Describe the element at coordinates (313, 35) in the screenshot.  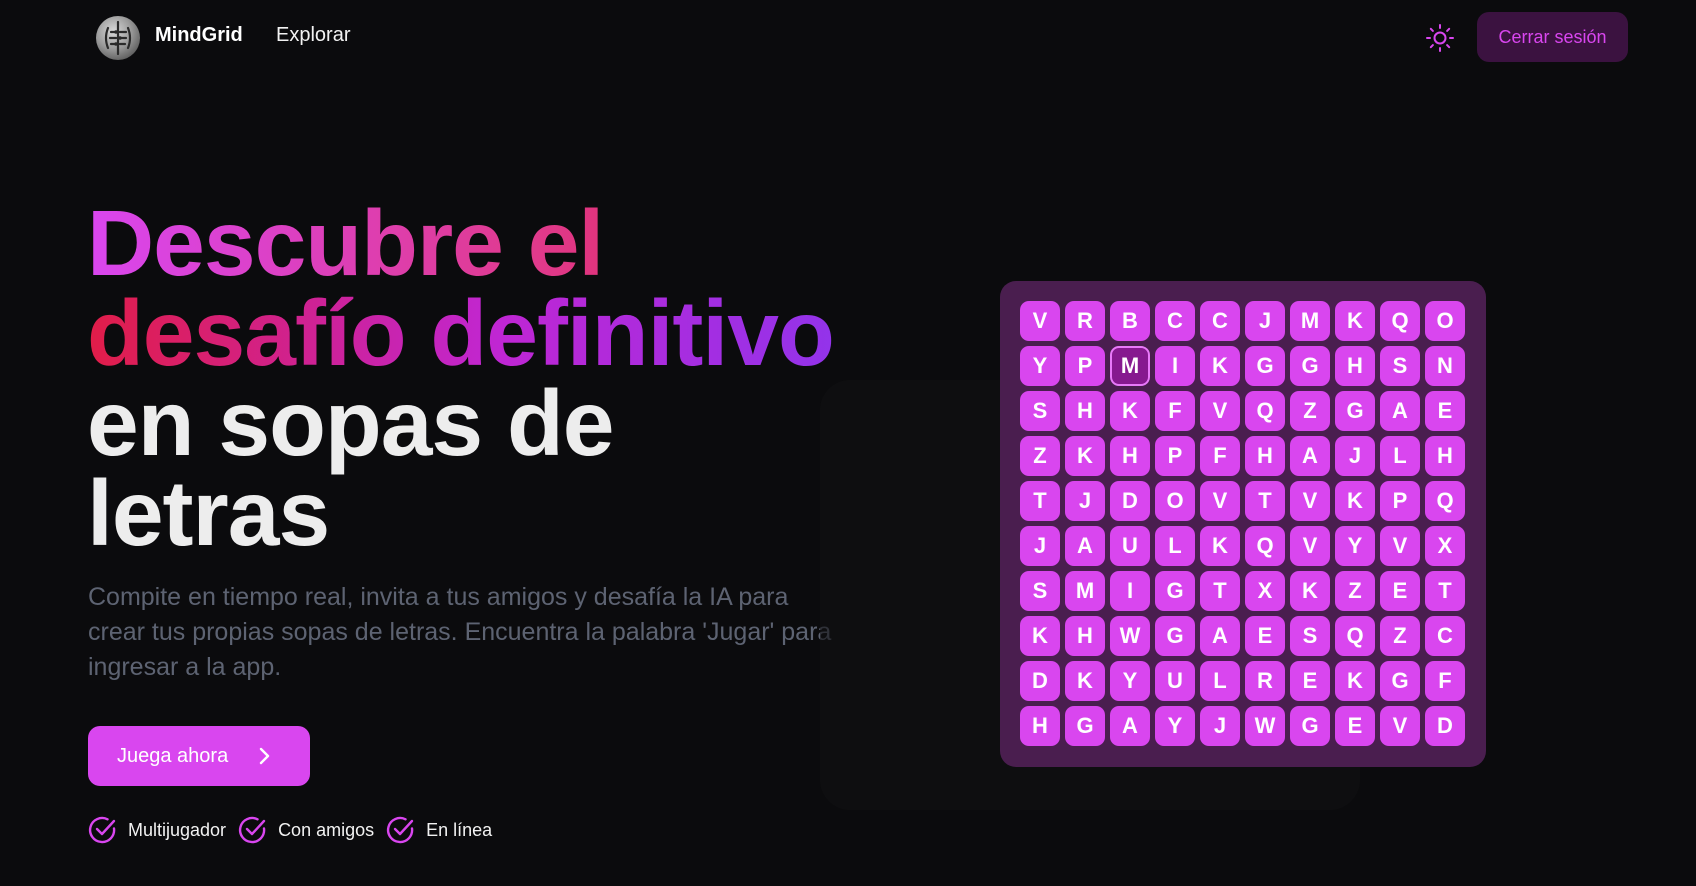
I see `nav-link-explorar: Explorar` at that location.